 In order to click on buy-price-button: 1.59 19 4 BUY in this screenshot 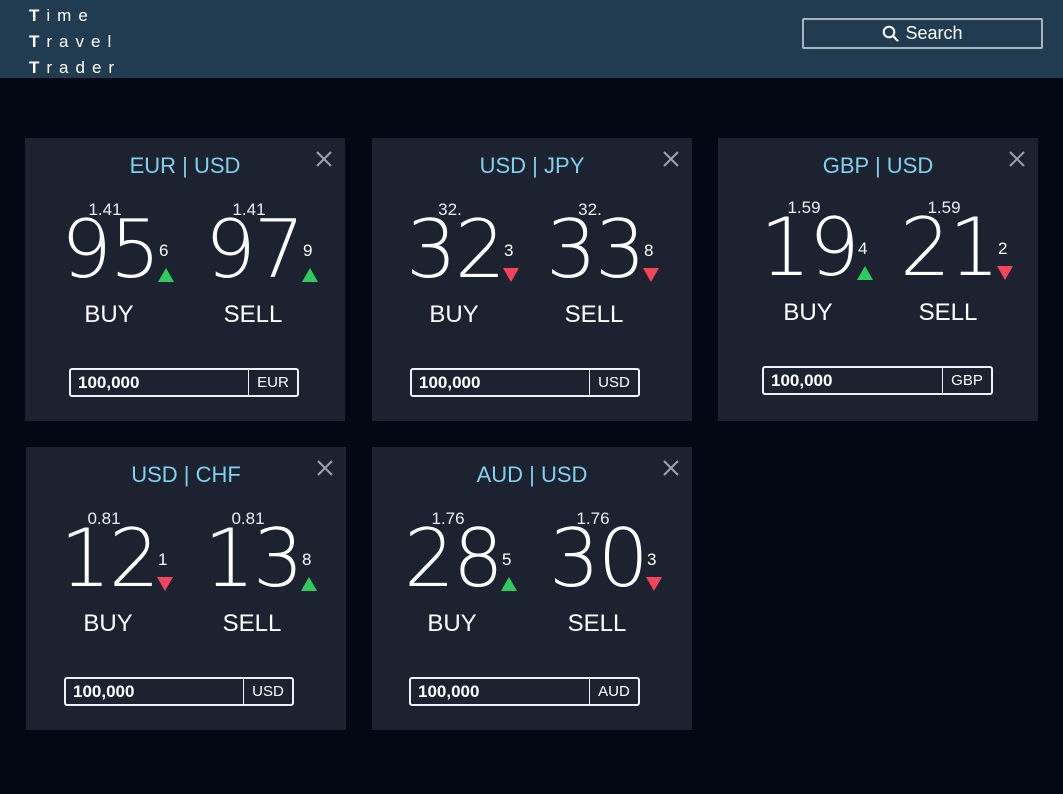, I will do `click(825, 268)`.